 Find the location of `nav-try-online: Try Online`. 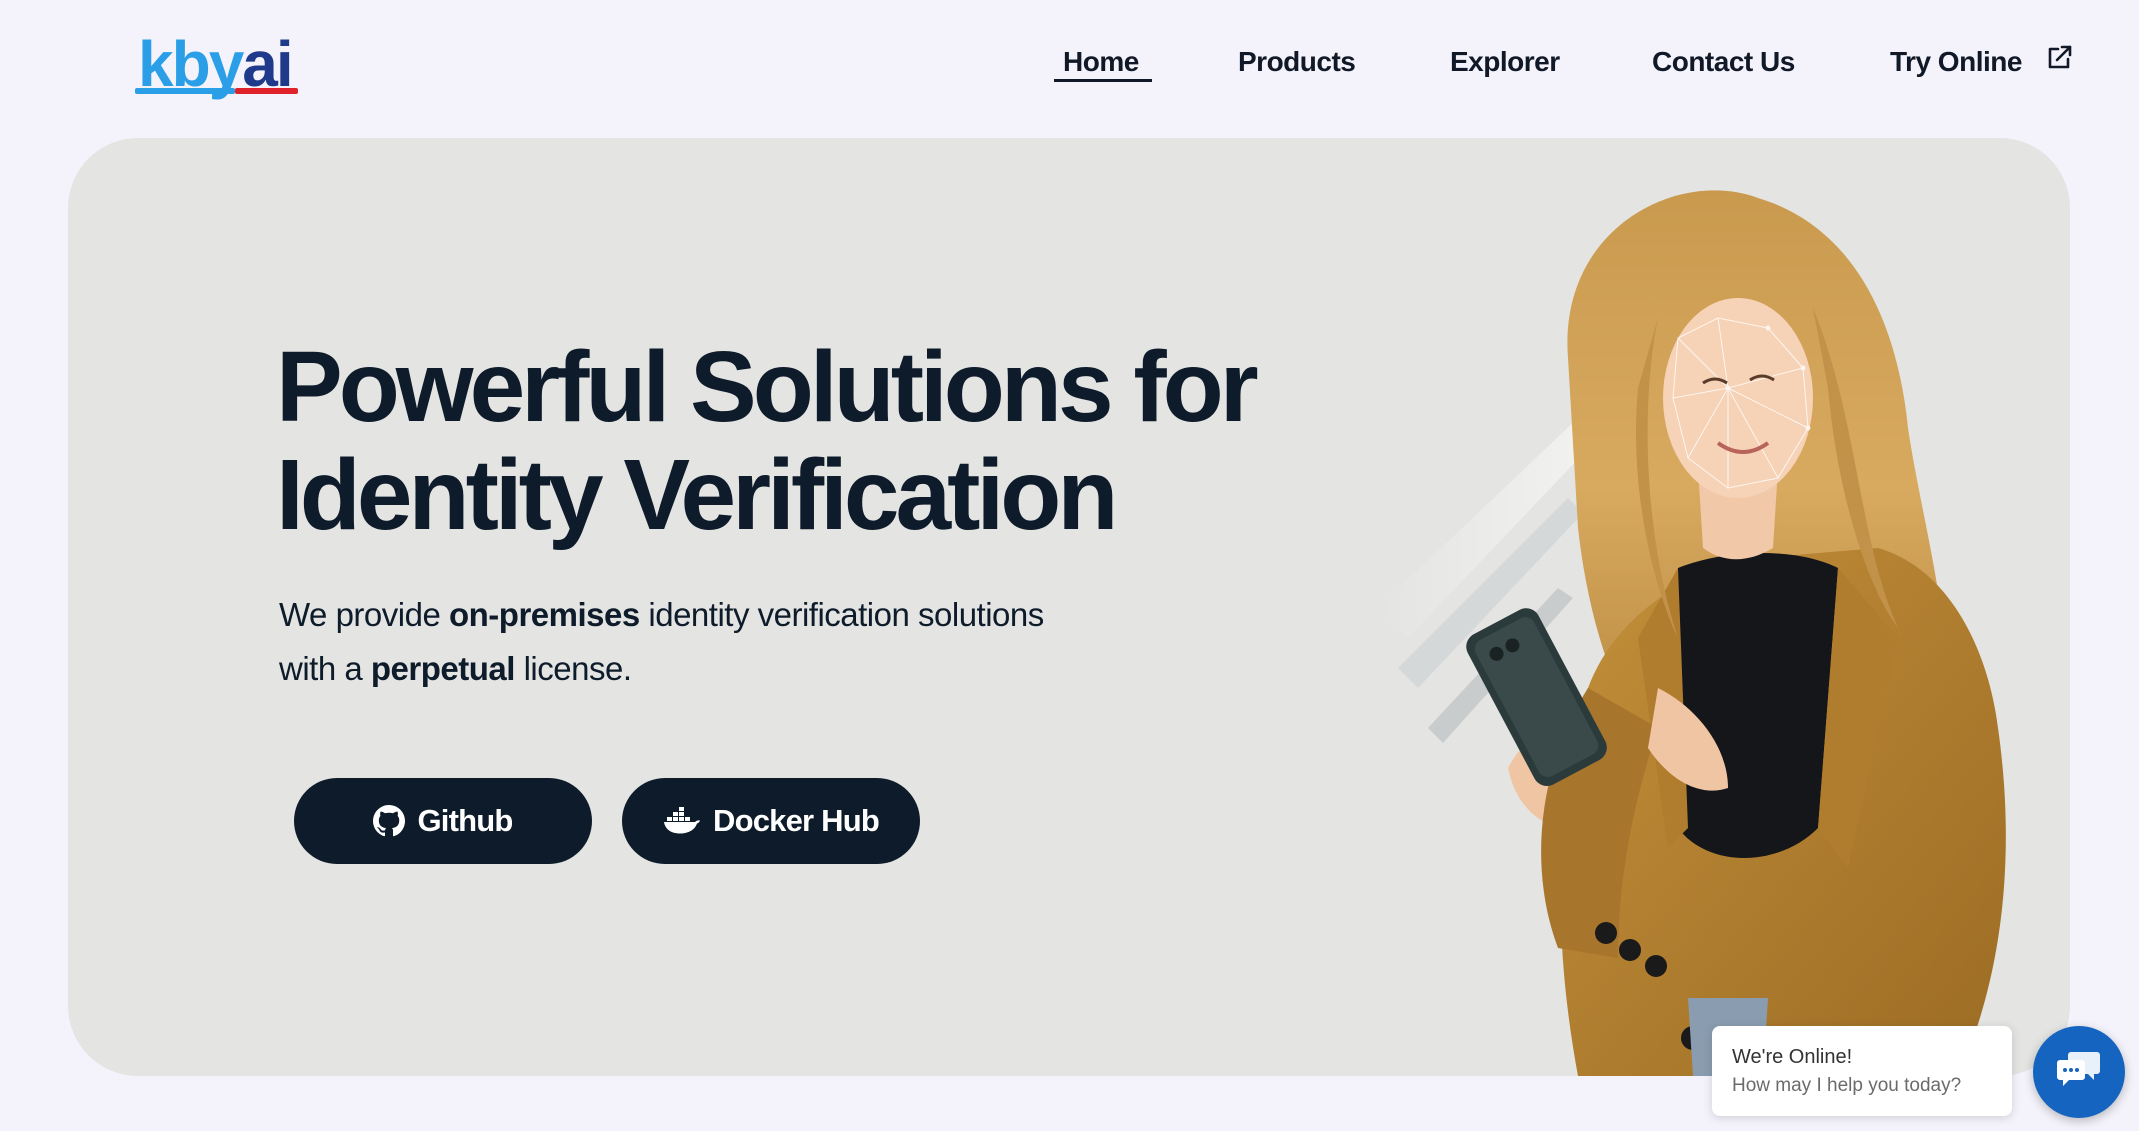

nav-try-online: Try Online is located at coordinates (1956, 62).